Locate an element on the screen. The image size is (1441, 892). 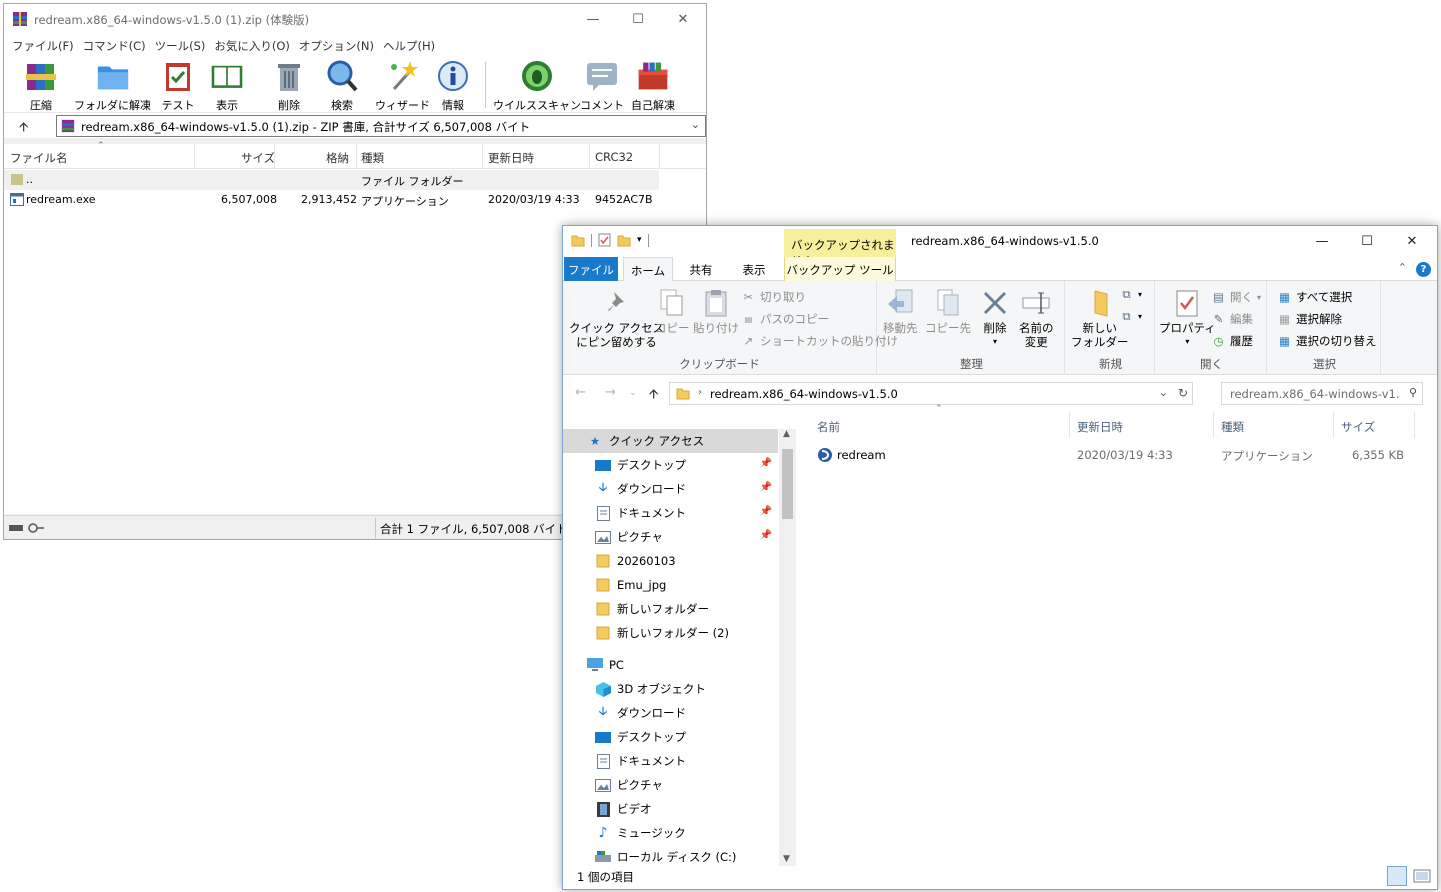
menu-commands: コマンド(C) is located at coordinates (117, 45).